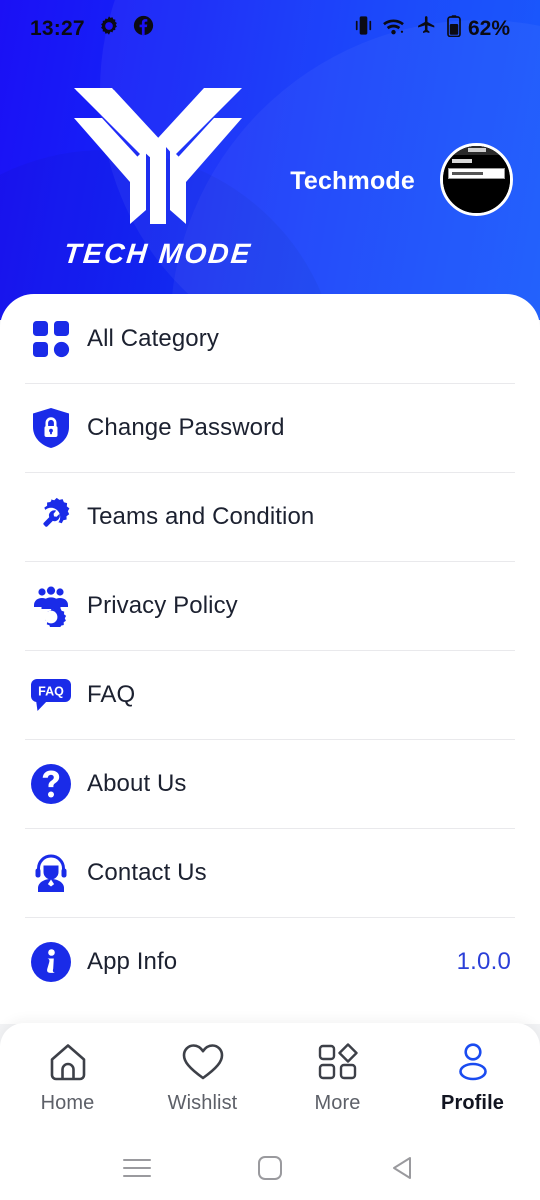 The height and width of the screenshot is (1200, 540). Describe the element at coordinates (158, 253) in the screenshot. I see `logo-wordmark: TECH MODE` at that location.